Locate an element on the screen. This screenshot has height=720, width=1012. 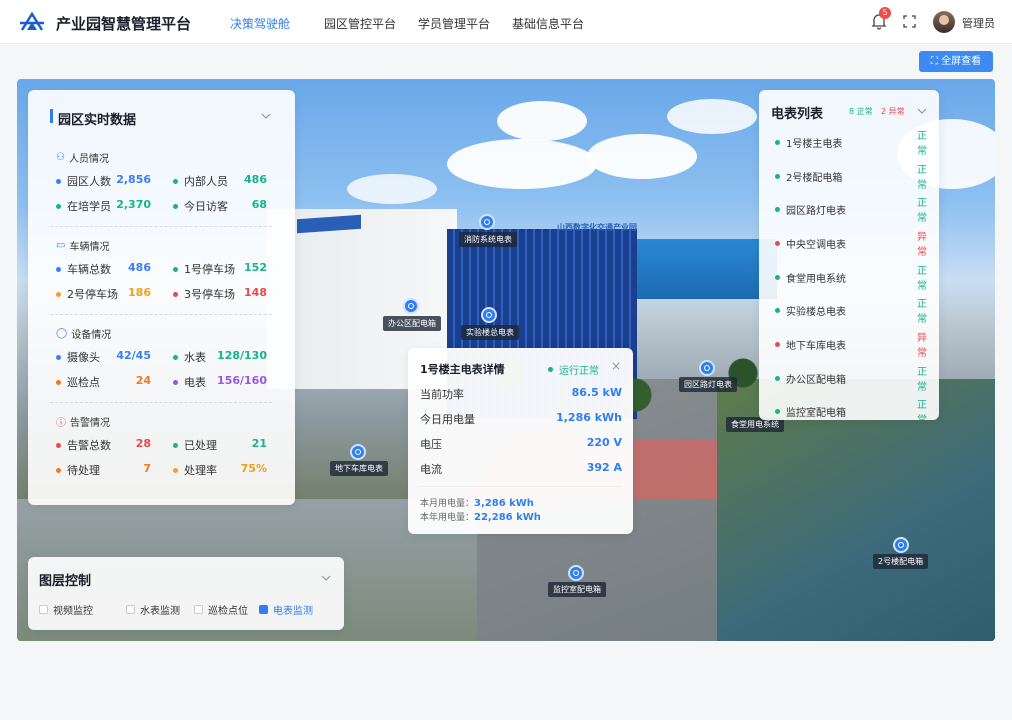
nav-park-control: 园区管控平台 is located at coordinates (360, 23).